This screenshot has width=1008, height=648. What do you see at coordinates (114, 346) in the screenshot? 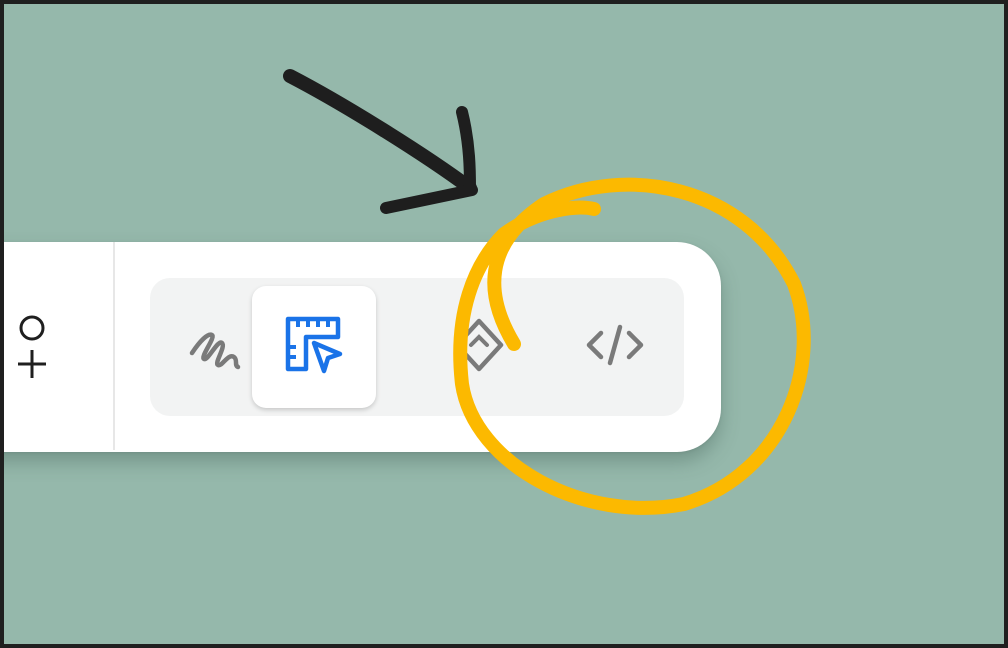
I see `toolbar-divider` at bounding box center [114, 346].